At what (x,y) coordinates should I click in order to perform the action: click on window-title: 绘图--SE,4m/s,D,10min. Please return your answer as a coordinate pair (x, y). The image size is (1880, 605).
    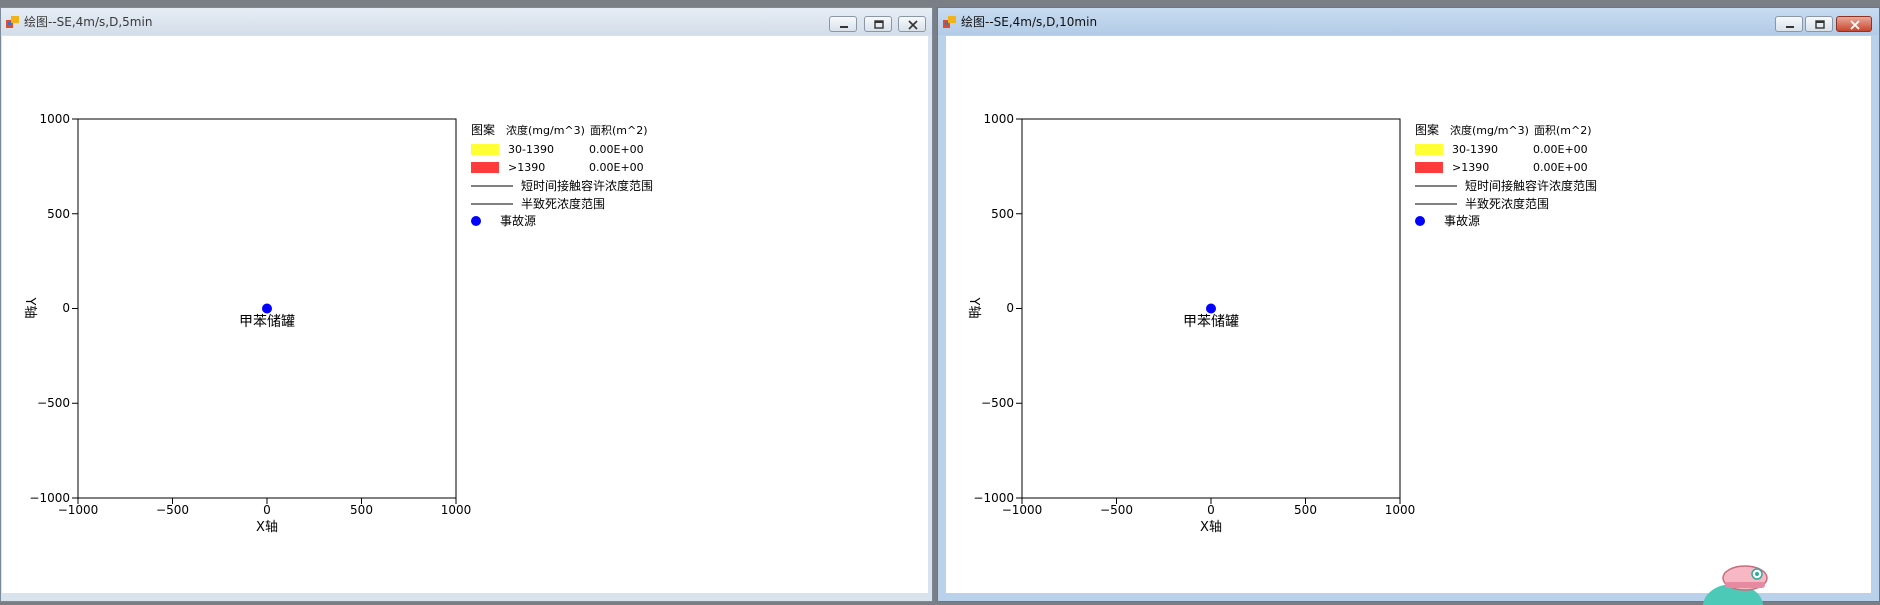
    Looking at the image, I should click on (1029, 22).